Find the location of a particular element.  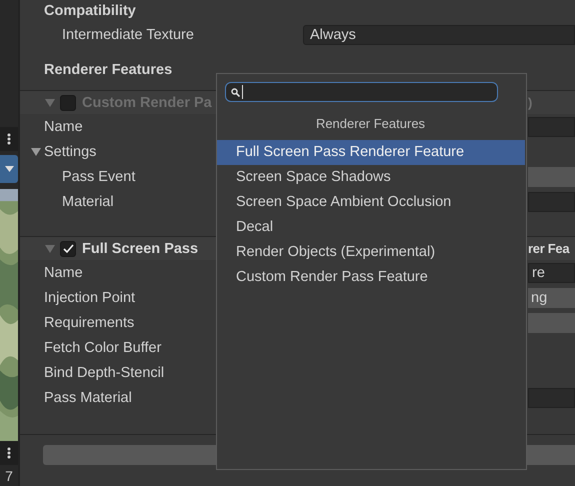

field-label: Intermediate Texture is located at coordinates (127, 35).